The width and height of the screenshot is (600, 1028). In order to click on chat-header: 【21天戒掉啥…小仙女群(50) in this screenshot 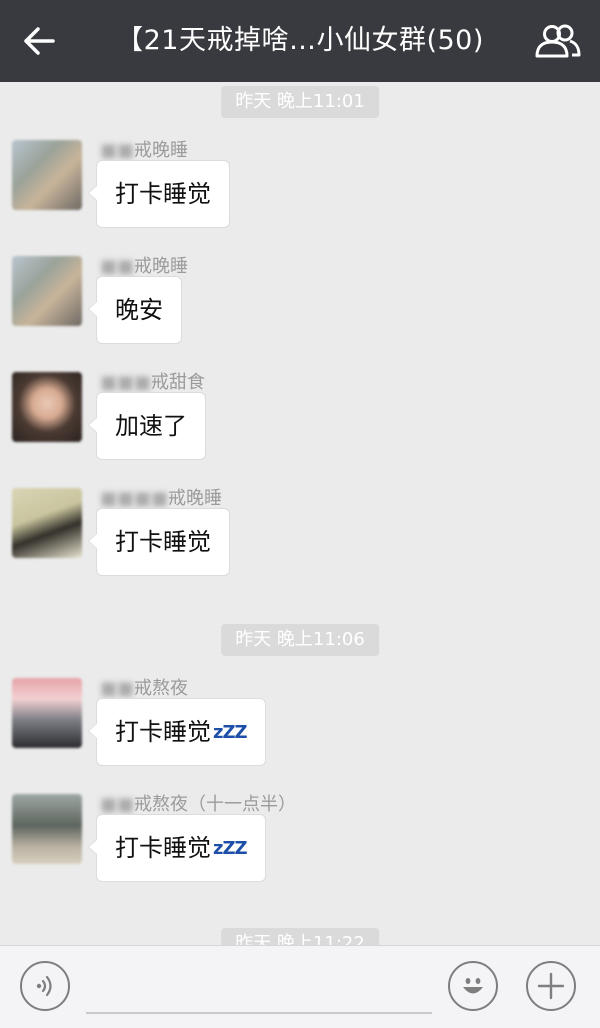, I will do `click(300, 41)`.